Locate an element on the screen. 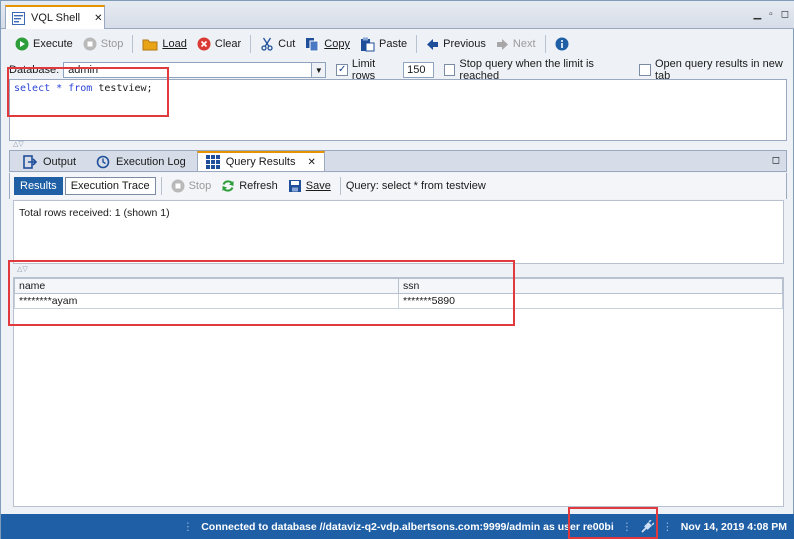 Image resolution: width=794 pixels, height=539 pixels. play-icon is located at coordinates (22, 44).